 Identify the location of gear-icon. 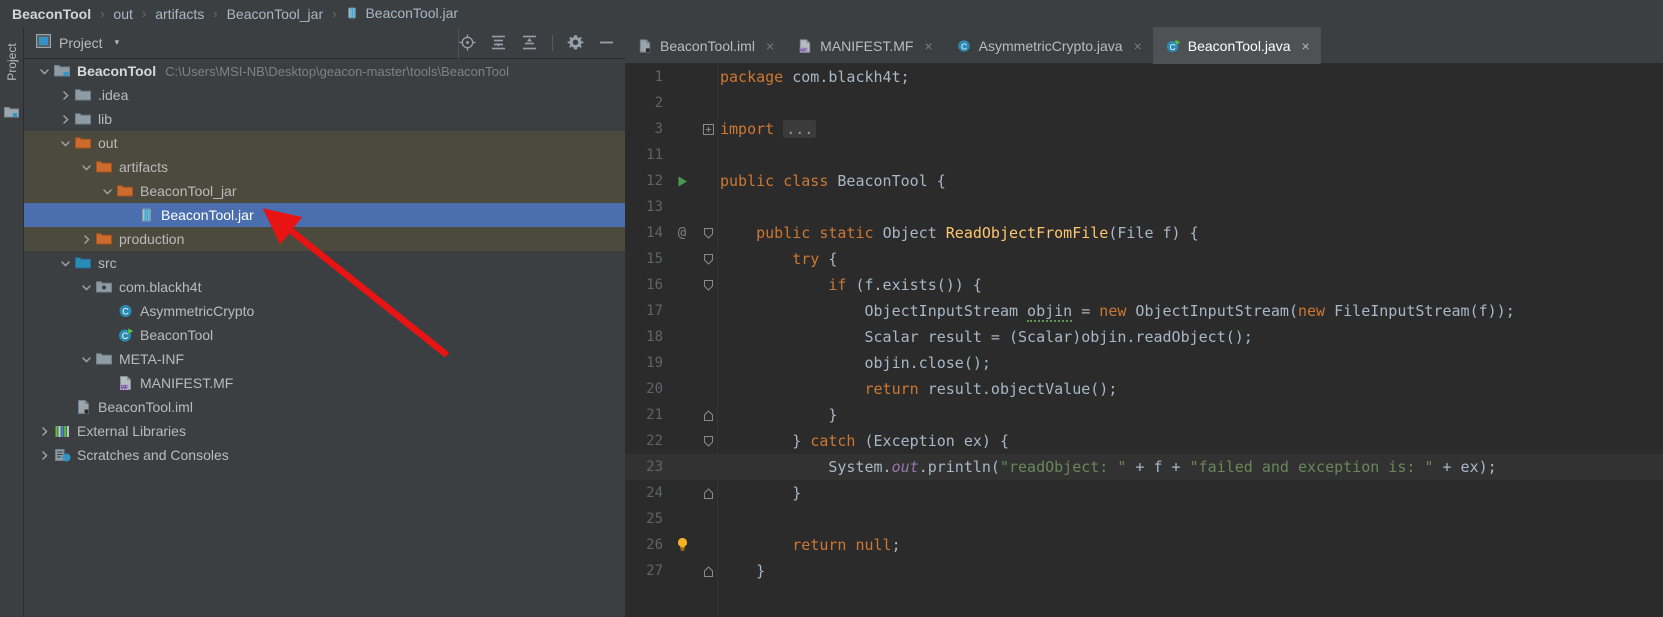
(575, 42).